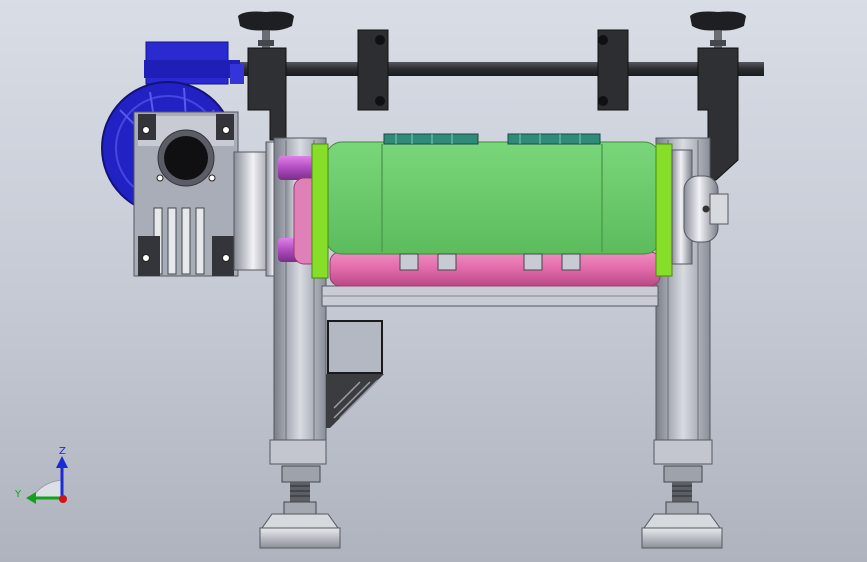  What do you see at coordinates (718, 30) in the screenshot?
I see `right-knob` at bounding box center [718, 30].